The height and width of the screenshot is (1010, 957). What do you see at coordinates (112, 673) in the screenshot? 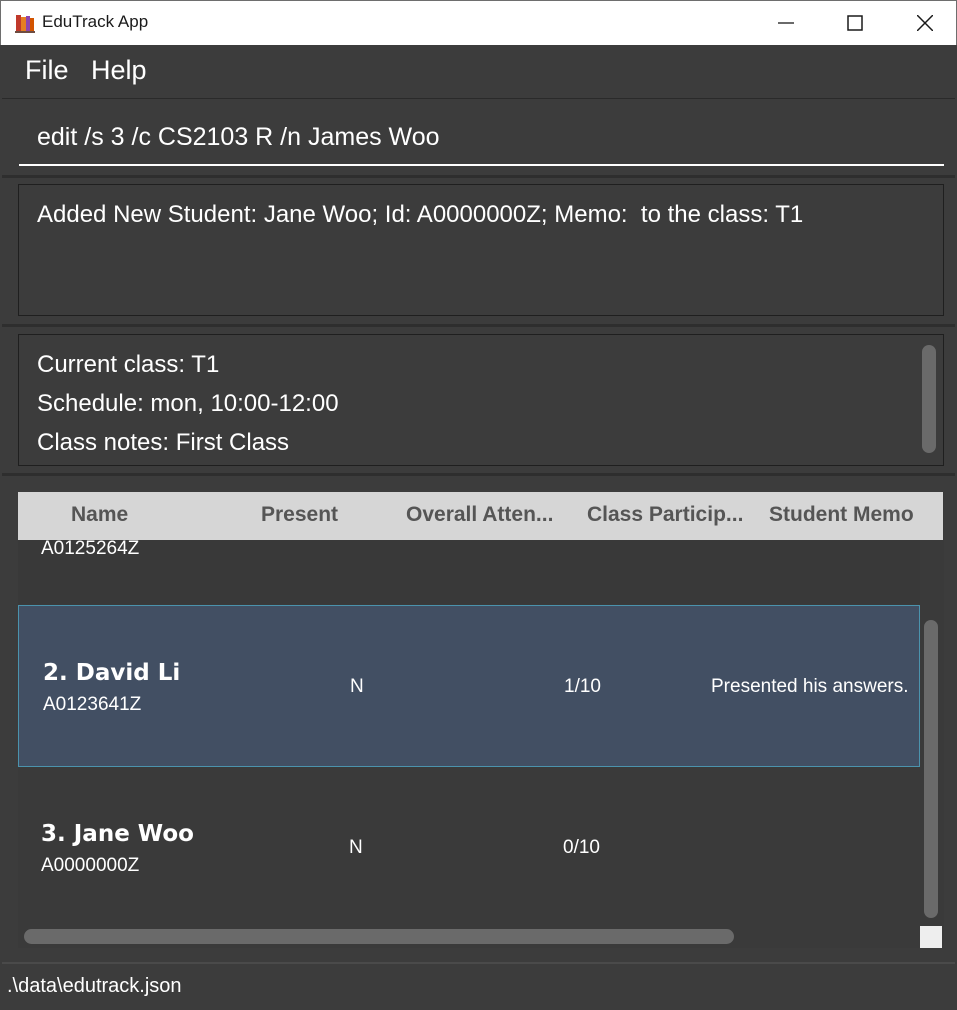
I see `student-name: 2. David Li` at bounding box center [112, 673].